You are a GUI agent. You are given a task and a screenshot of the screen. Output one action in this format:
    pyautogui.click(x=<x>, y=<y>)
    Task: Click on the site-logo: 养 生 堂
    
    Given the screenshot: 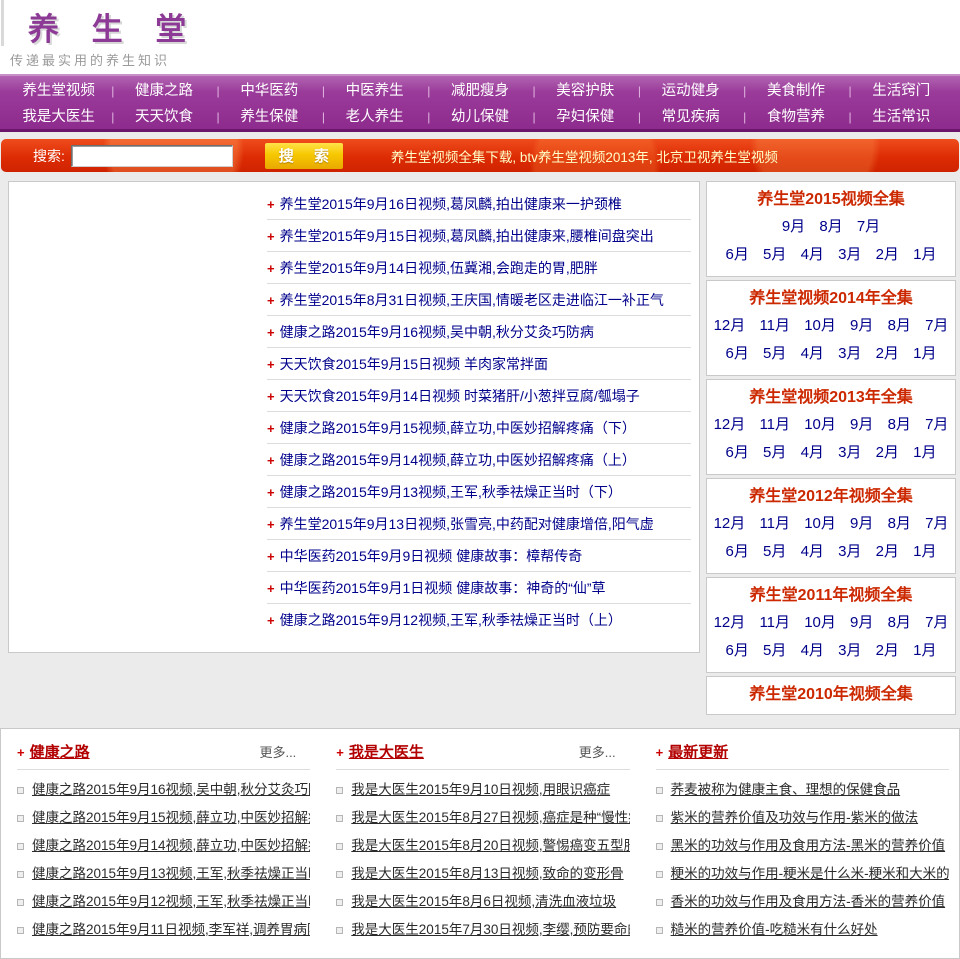 What is the action you would take?
    pyautogui.click(x=113, y=26)
    